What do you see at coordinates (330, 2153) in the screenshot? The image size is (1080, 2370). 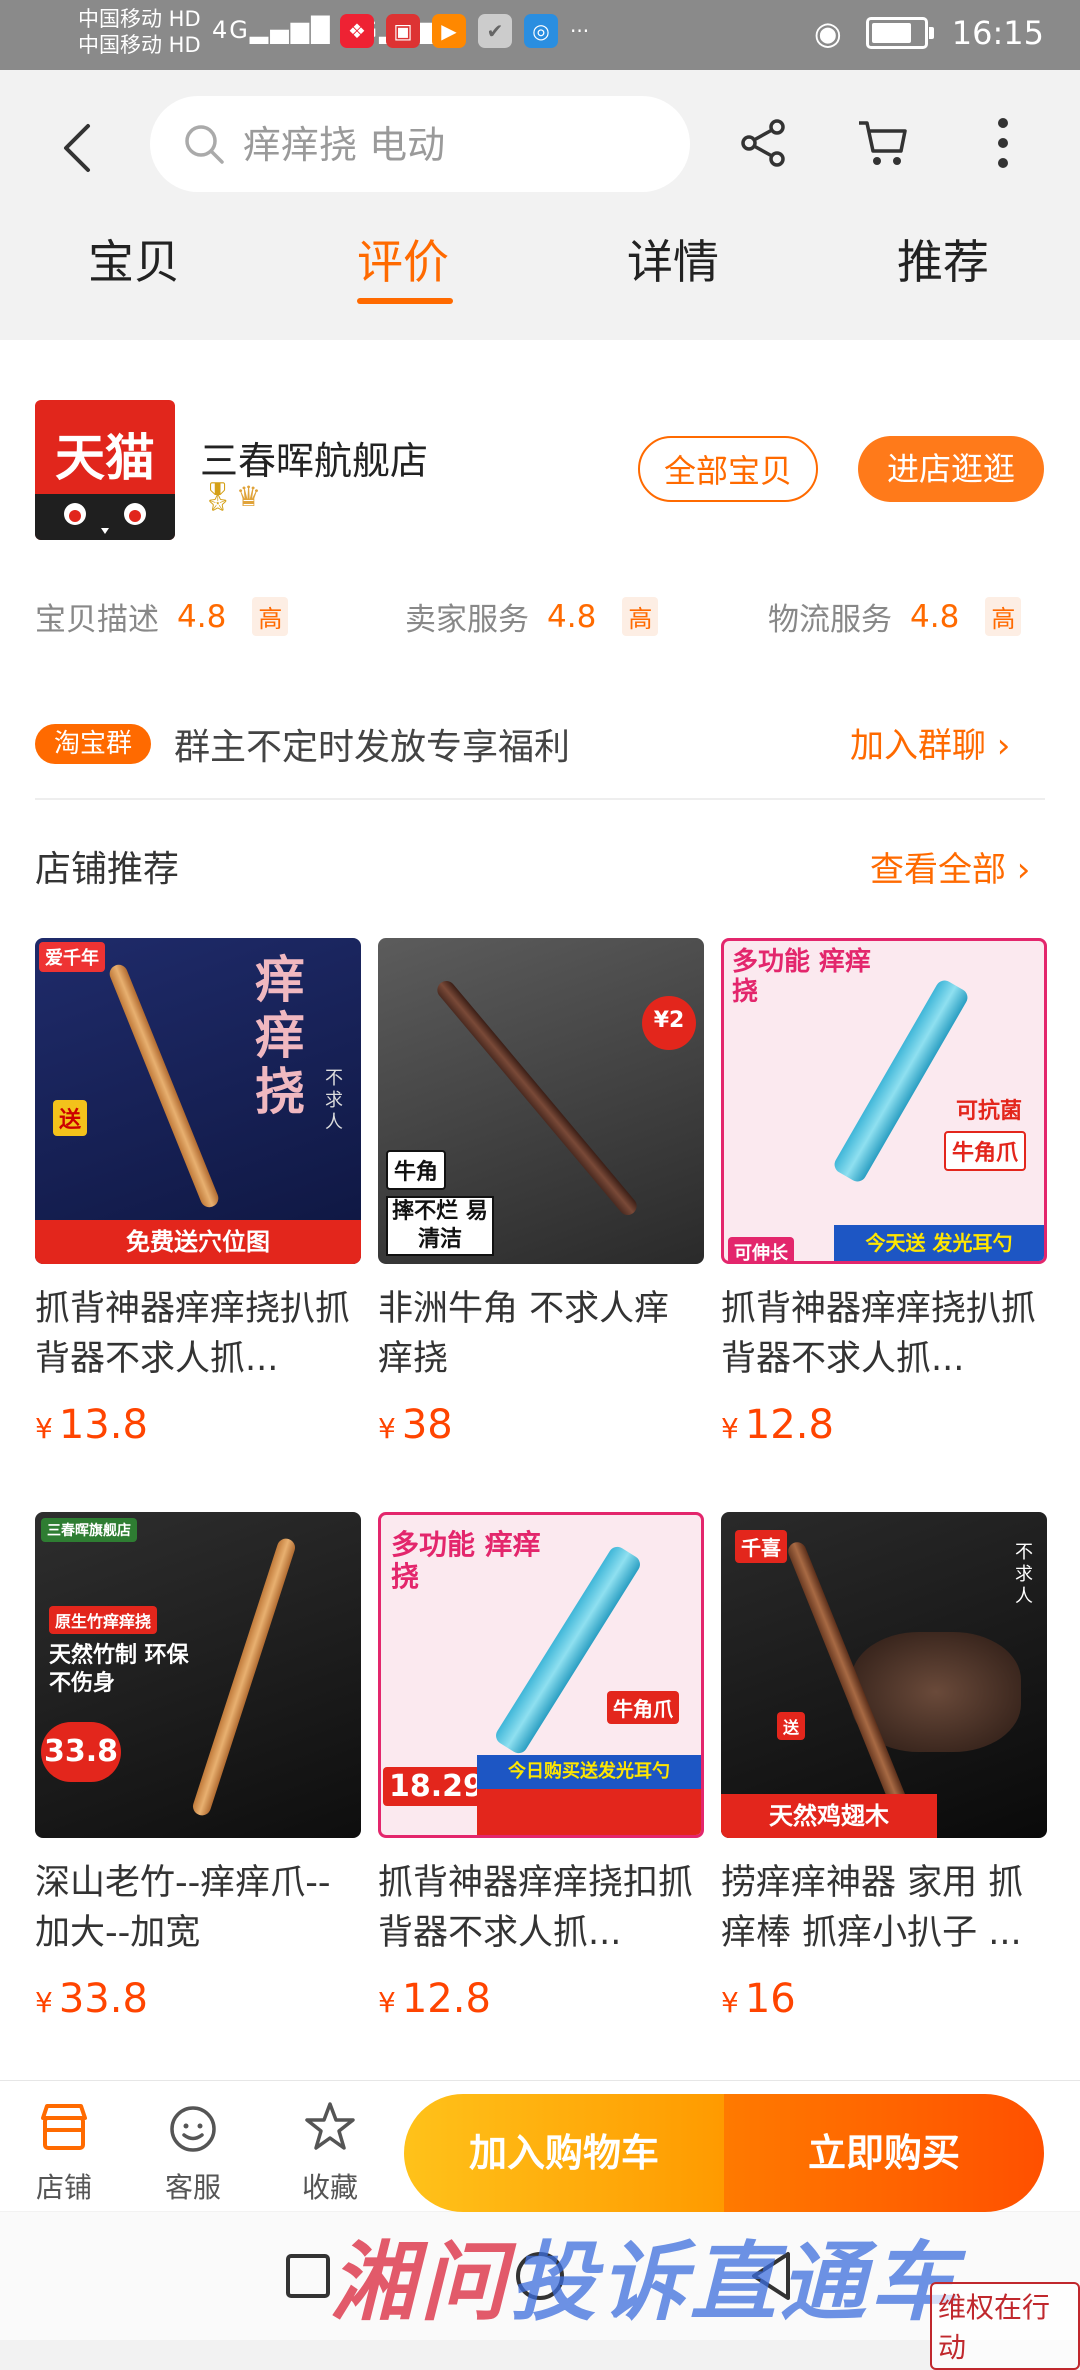 I see `favorite-button: 收藏` at bounding box center [330, 2153].